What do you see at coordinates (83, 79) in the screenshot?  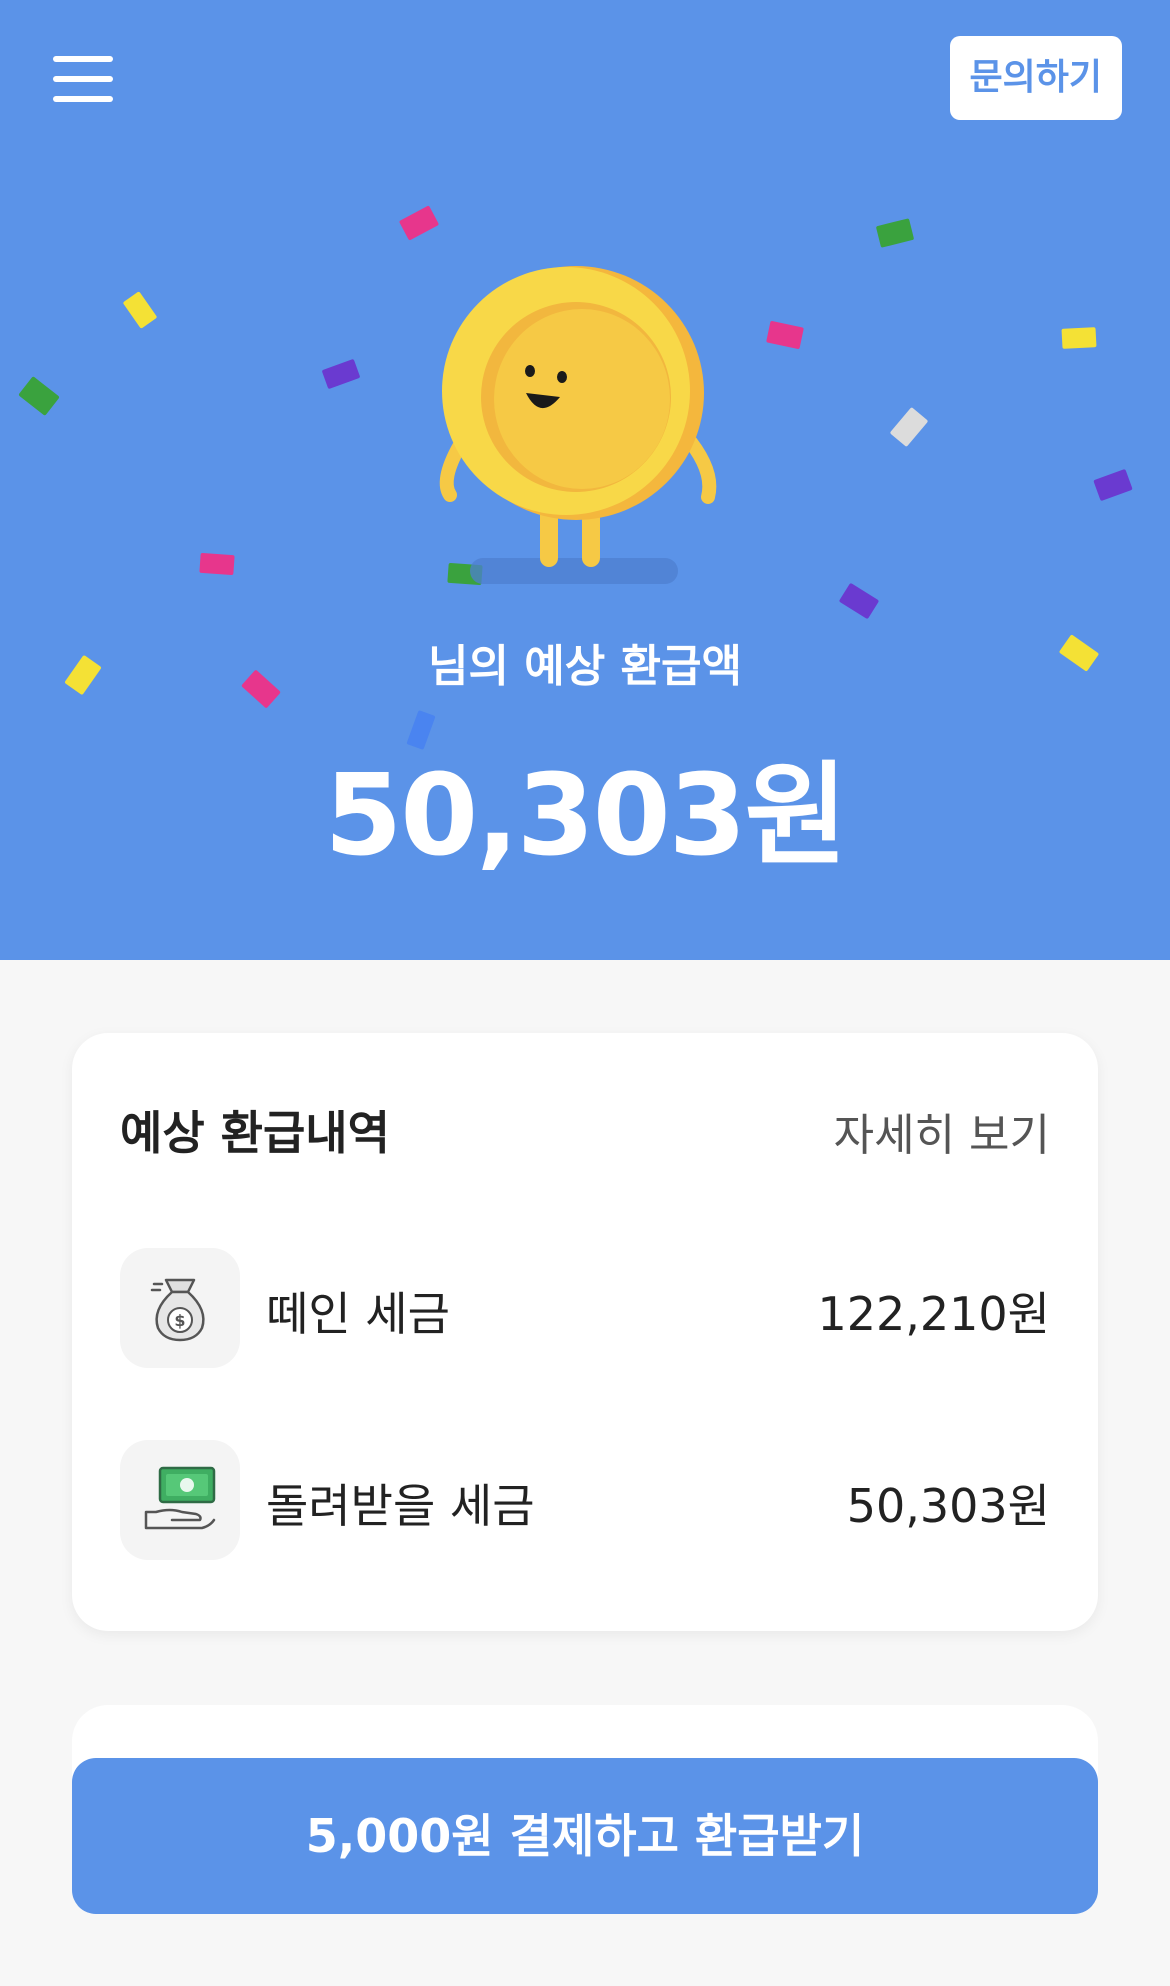 I see `menu-icon` at bounding box center [83, 79].